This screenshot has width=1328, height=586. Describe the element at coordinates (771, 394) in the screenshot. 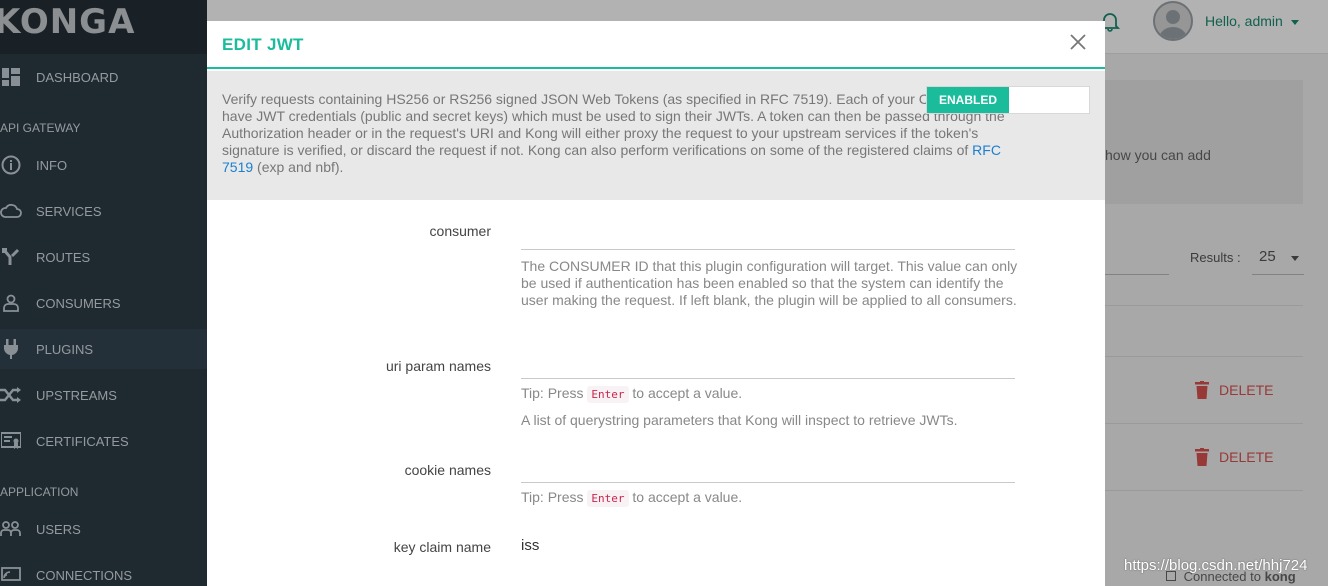

I see `uri-param-names-tip: Tip: Press Enter to accept a value.` at that location.